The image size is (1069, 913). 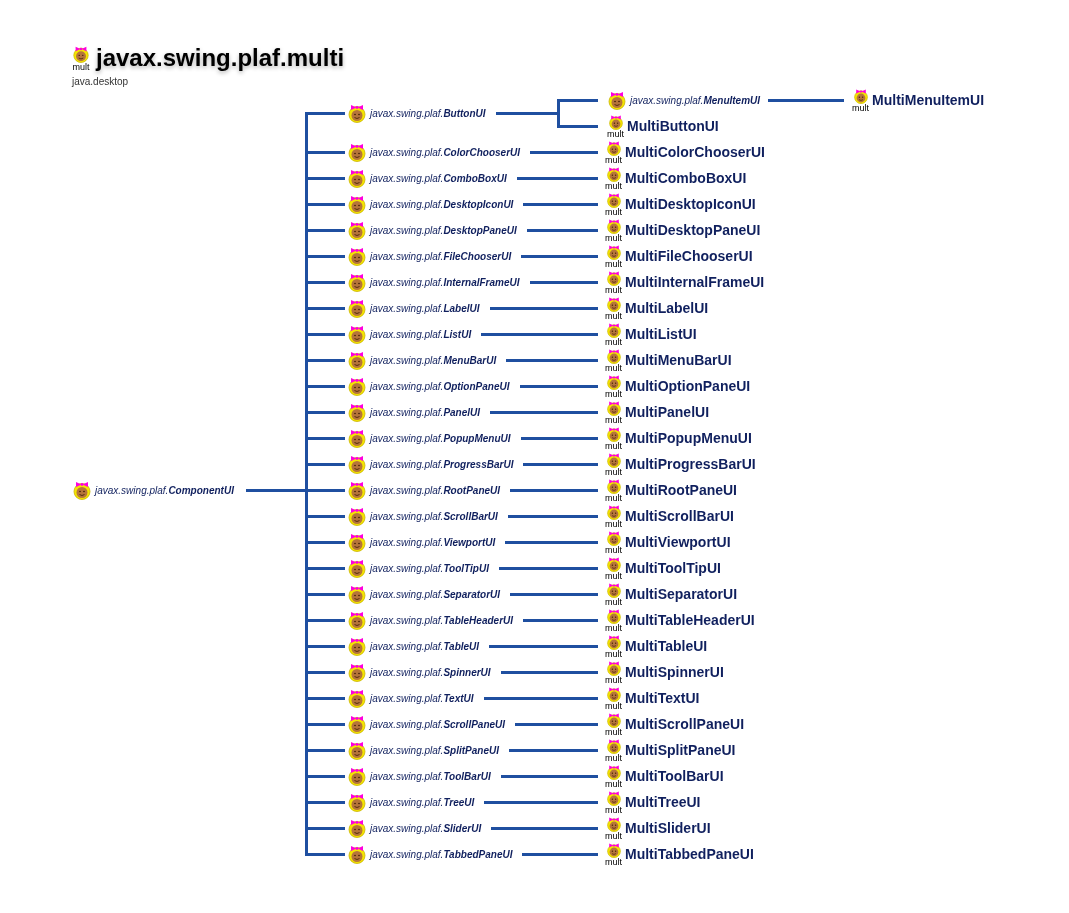 What do you see at coordinates (695, 152) in the screenshot?
I see `class-name: MultiColorChooserUI` at bounding box center [695, 152].